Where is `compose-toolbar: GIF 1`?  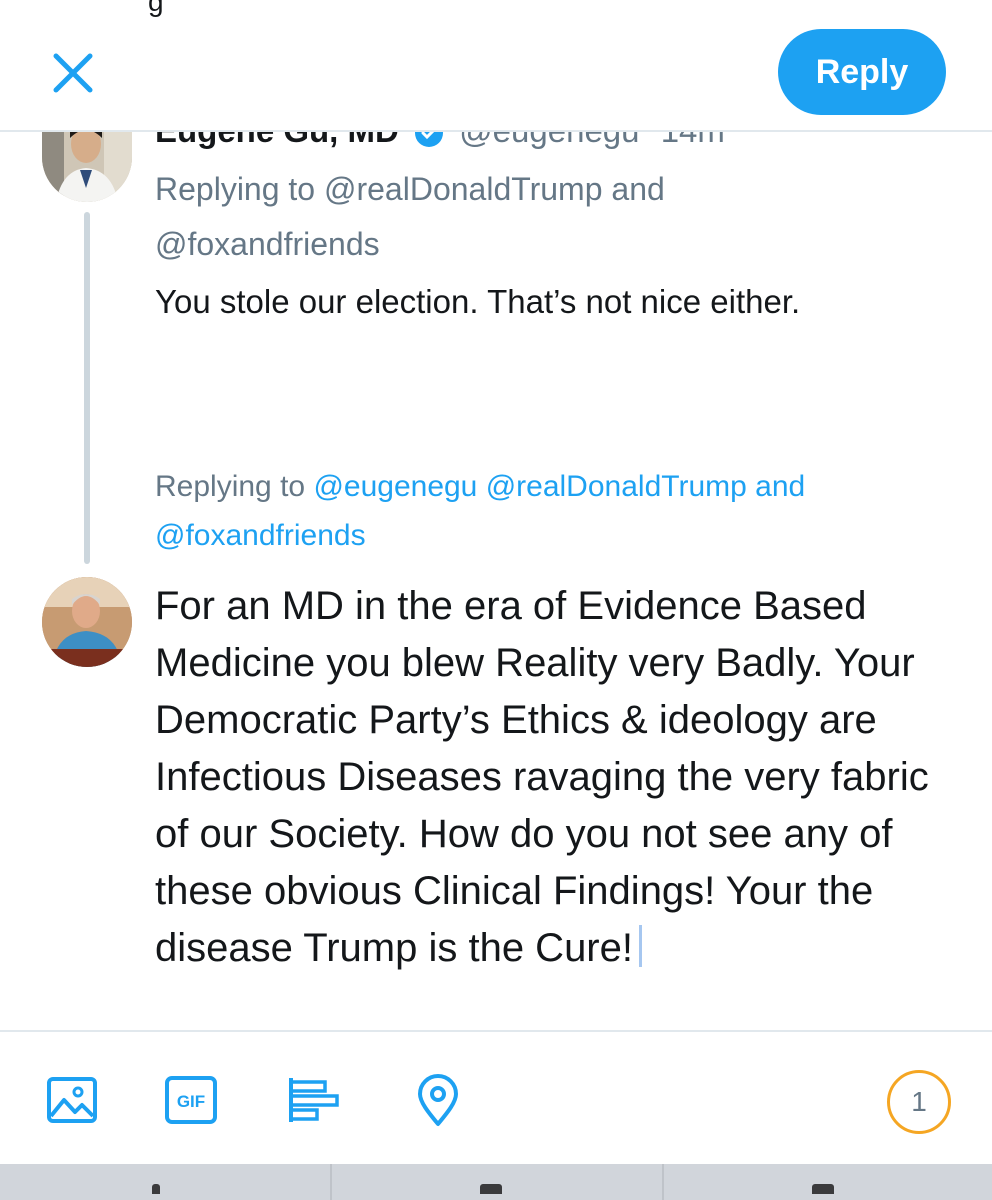 compose-toolbar: GIF 1 is located at coordinates (496, 1098).